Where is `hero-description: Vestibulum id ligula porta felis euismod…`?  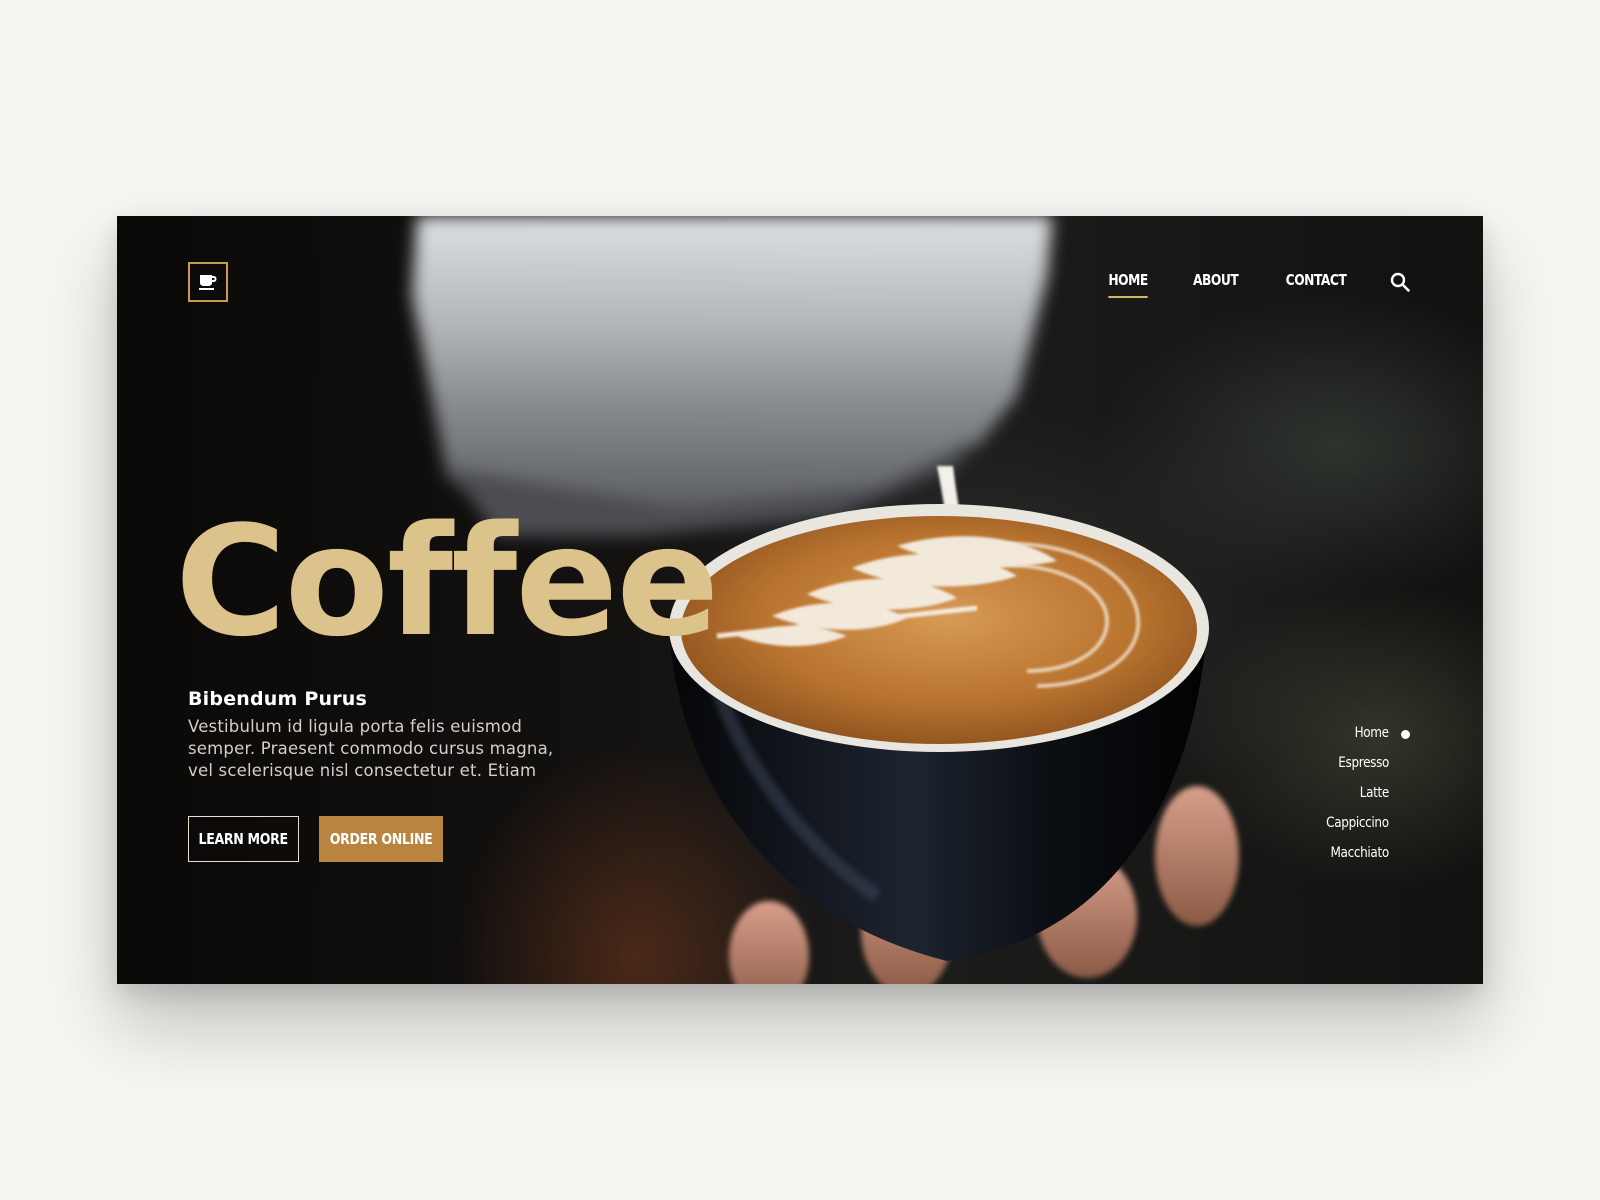 hero-description: Vestibulum id ligula porta felis euismod… is located at coordinates (371, 748).